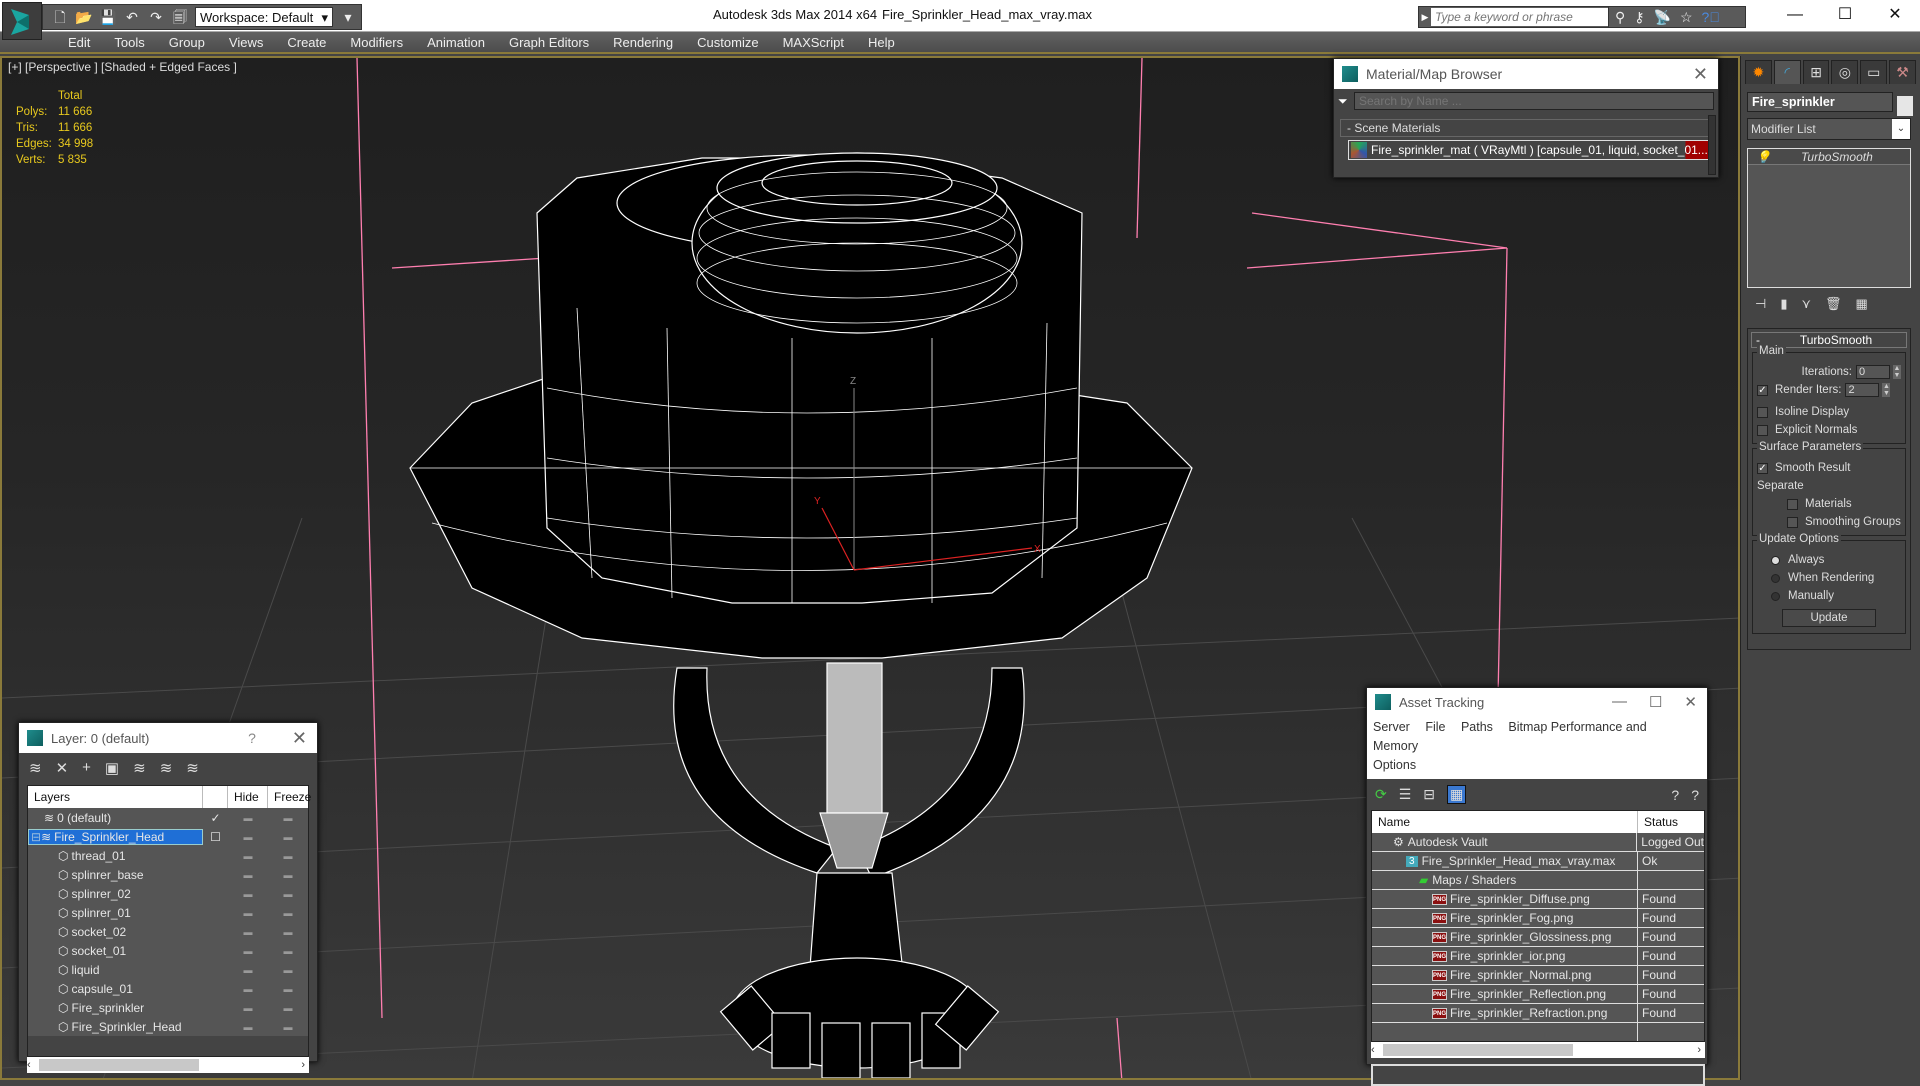 This screenshot has height=1086, width=1920. What do you see at coordinates (1820, 102) in the screenshot?
I see `object-name-field: Fire_sprinkler` at bounding box center [1820, 102].